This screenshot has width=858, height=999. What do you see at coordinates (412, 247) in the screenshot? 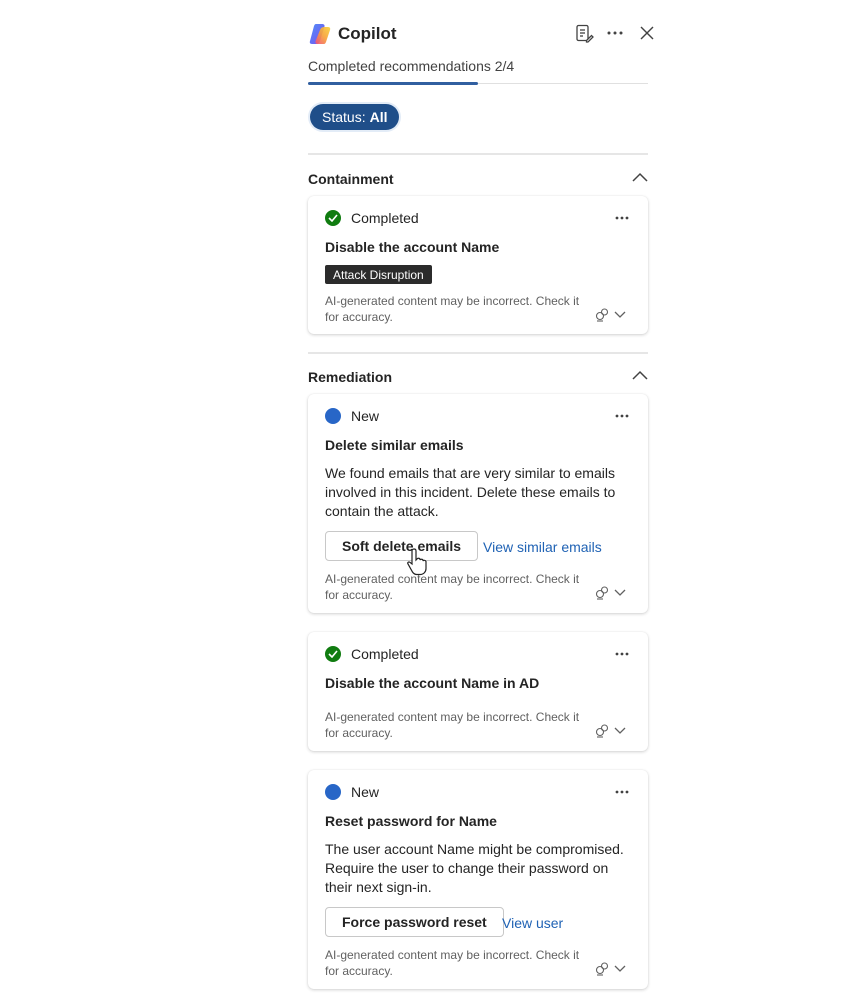
I see `card-title: Disable the account Name` at bounding box center [412, 247].